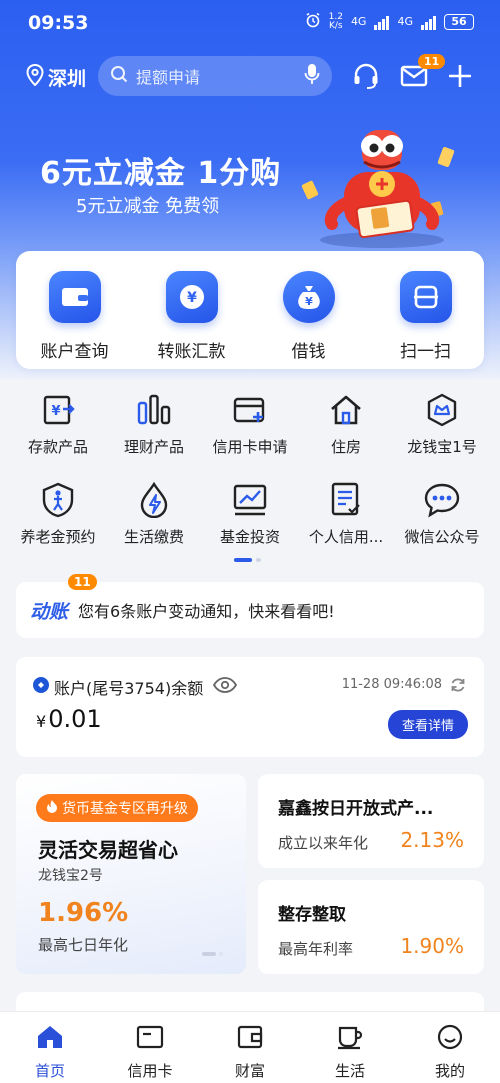  Describe the element at coordinates (432, 840) in the screenshot. I see `product-rate: 2.13%` at that location.